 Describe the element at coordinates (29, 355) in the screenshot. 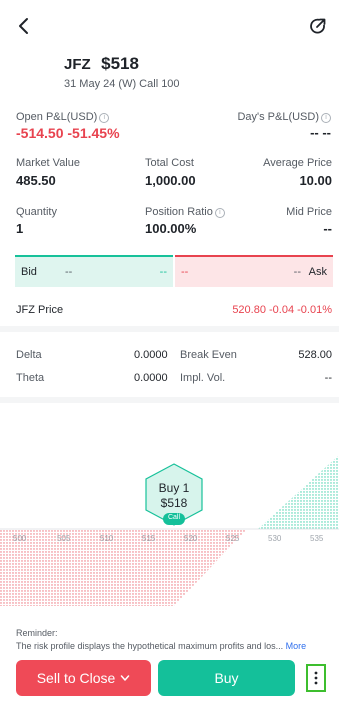

I see `delta-label: Delta` at that location.